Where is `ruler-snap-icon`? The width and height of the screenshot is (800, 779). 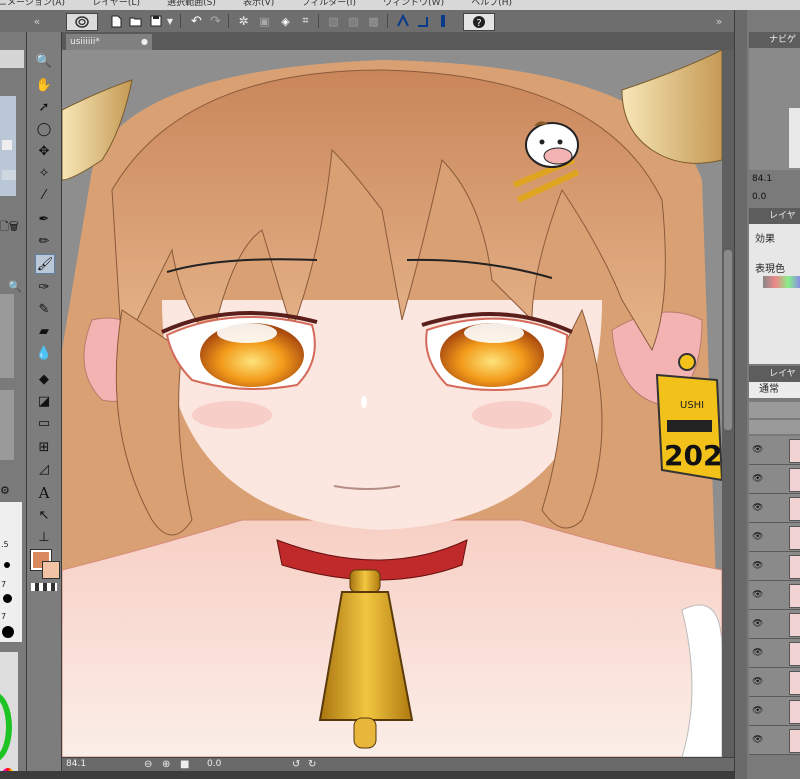 ruler-snap-icon is located at coordinates (402, 21).